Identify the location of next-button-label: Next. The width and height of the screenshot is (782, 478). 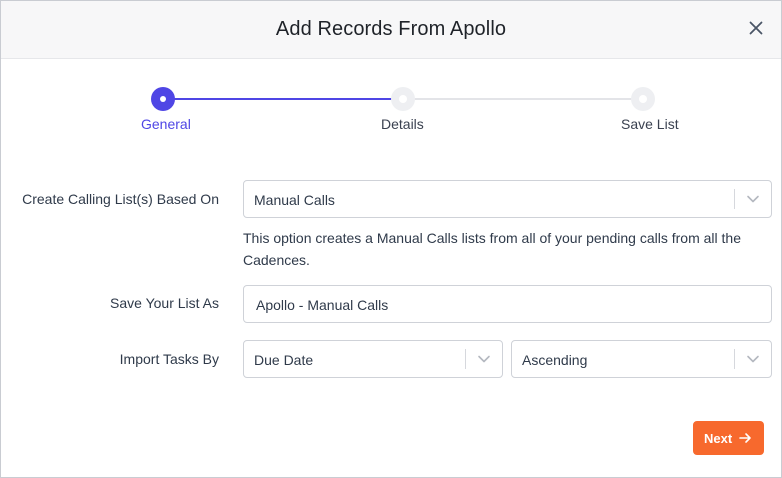
(718, 438).